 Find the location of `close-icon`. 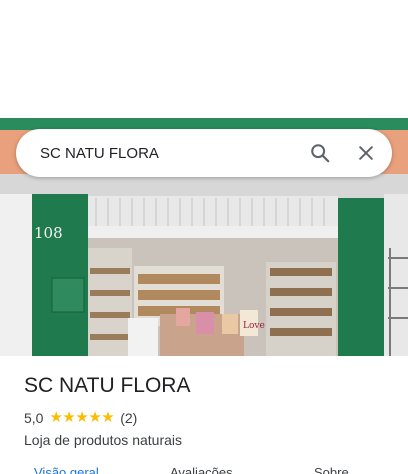

close-icon is located at coordinates (366, 153).